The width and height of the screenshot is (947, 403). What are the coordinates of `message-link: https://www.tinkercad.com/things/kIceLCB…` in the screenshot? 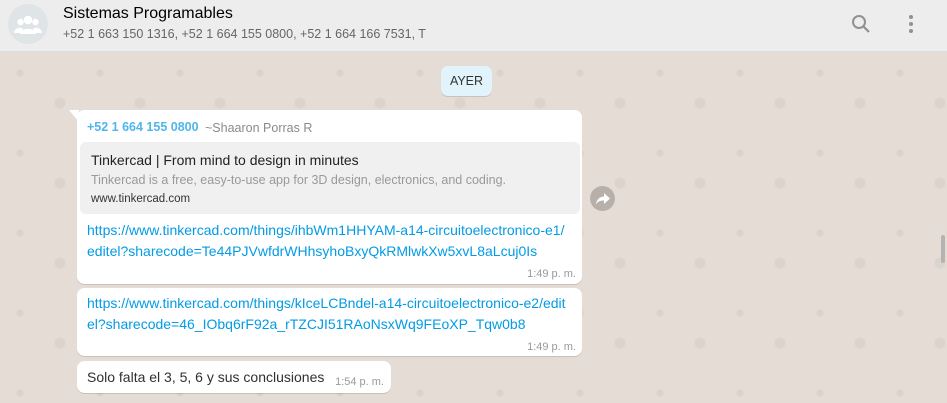 It's located at (327, 314).